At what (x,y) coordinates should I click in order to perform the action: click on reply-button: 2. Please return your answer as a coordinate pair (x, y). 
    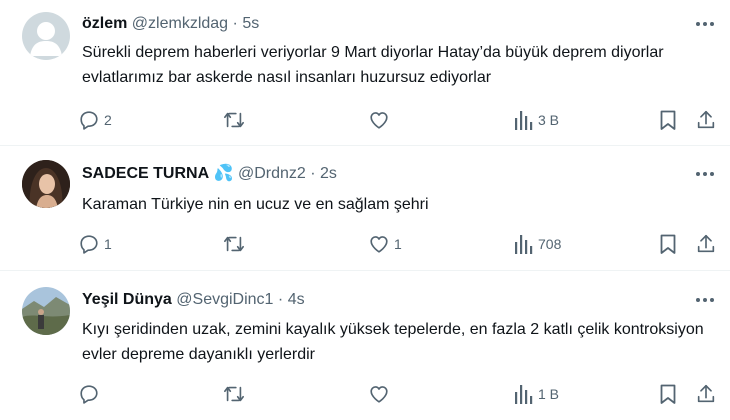
    Looking at the image, I should click on (95, 120).